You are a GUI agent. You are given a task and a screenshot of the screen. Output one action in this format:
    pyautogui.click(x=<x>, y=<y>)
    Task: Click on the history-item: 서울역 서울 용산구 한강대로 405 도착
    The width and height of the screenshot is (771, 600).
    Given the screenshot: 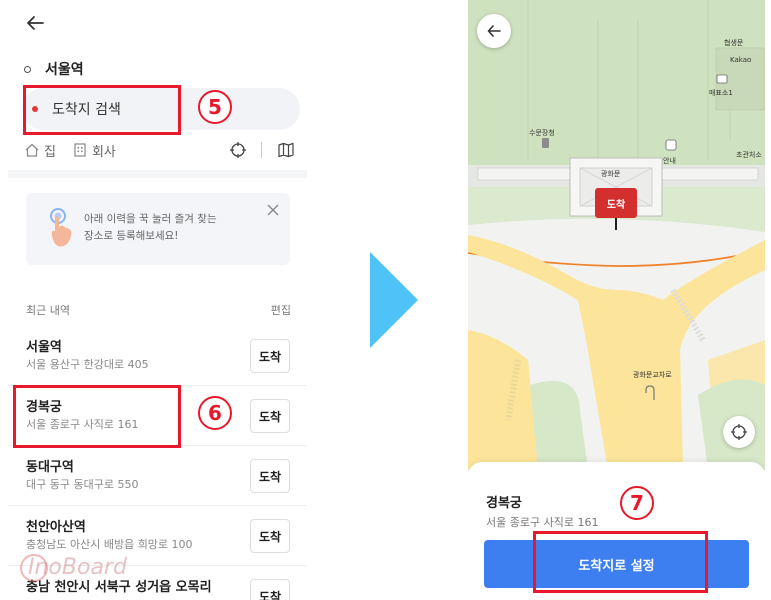 What is the action you would take?
    pyautogui.click(x=157, y=356)
    